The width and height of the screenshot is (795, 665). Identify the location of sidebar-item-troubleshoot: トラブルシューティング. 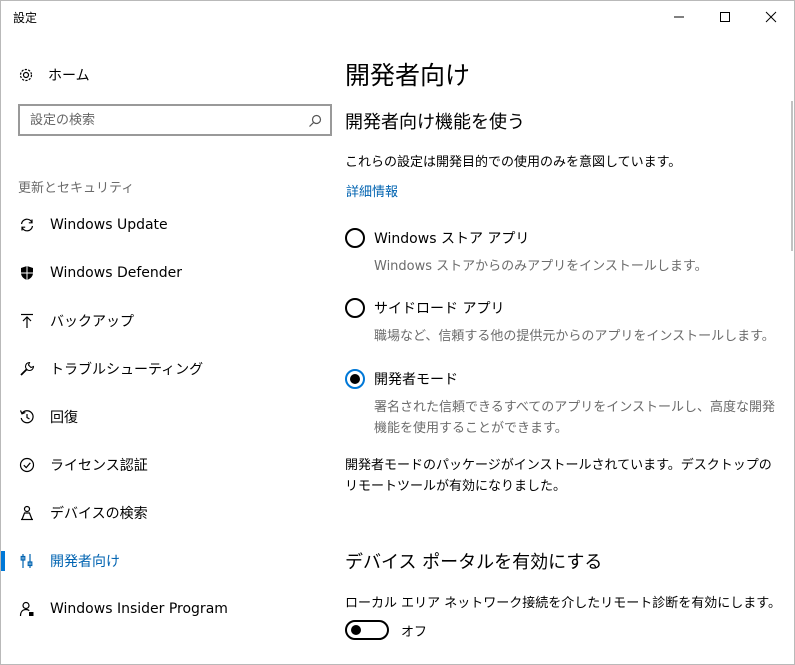
(166, 369).